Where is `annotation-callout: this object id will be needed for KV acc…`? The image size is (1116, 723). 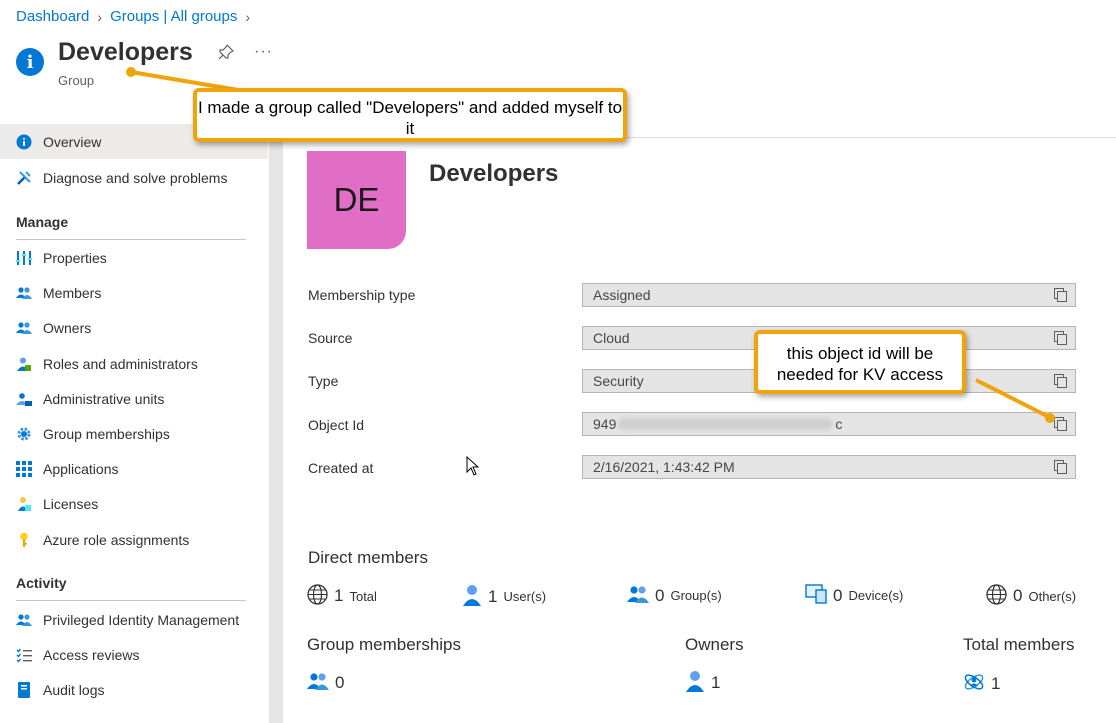 annotation-callout: this object id will be needed for KV acc… is located at coordinates (860, 362).